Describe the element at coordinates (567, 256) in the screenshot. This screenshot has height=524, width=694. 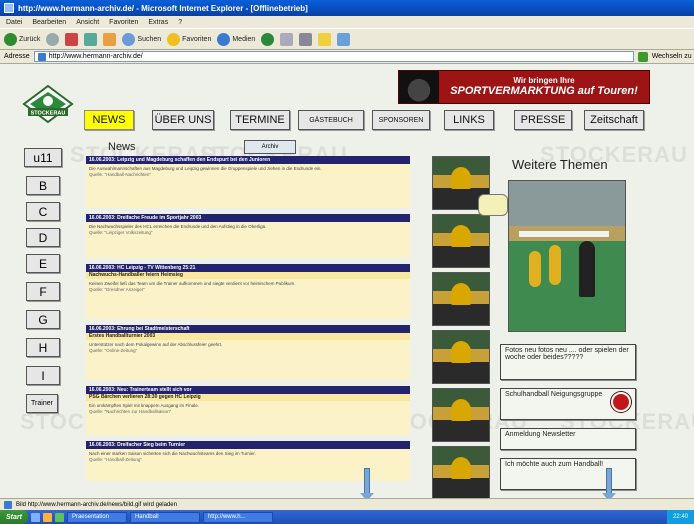
I see `handball-game-photo` at that location.